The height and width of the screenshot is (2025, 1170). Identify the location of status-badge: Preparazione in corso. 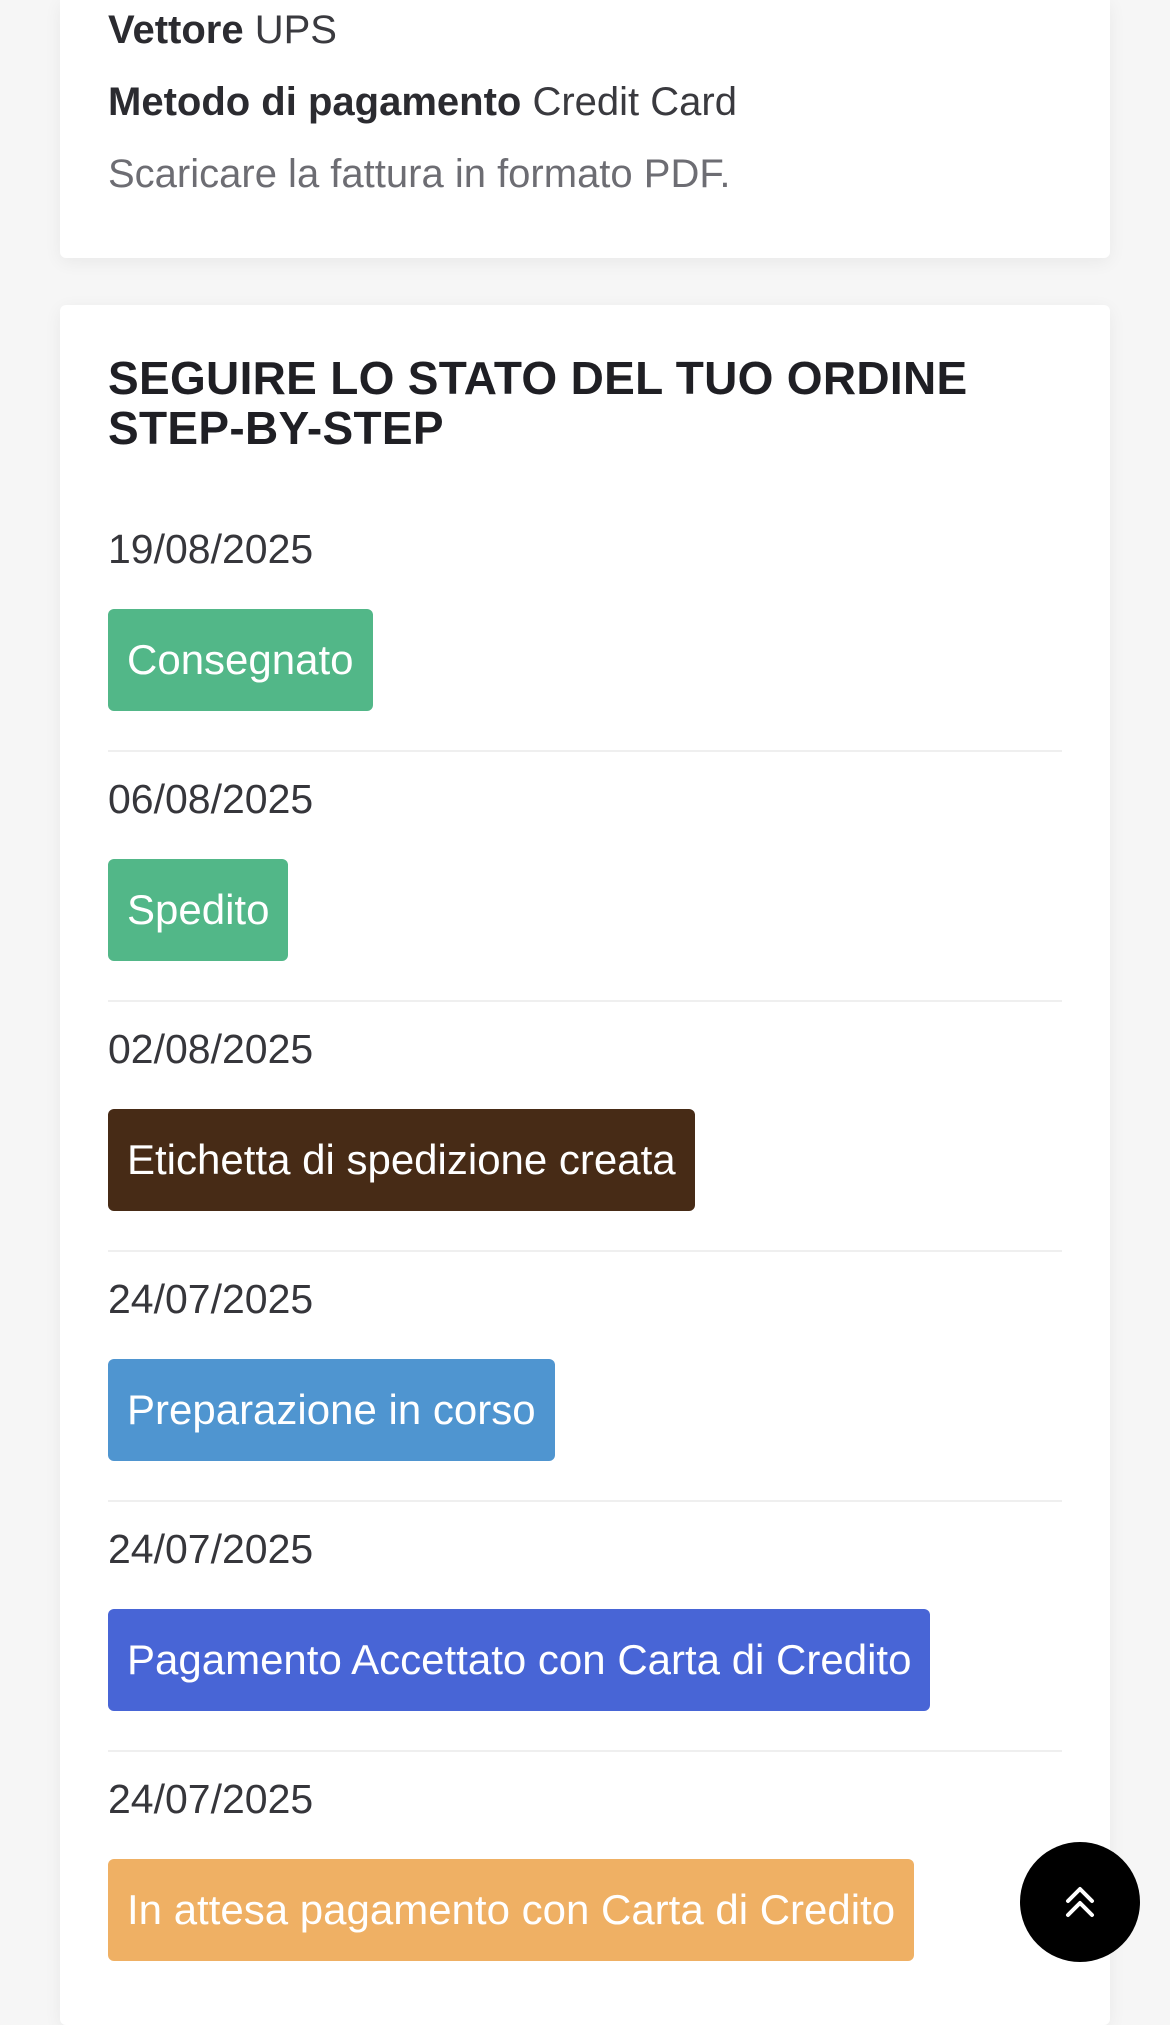
(331, 1410).